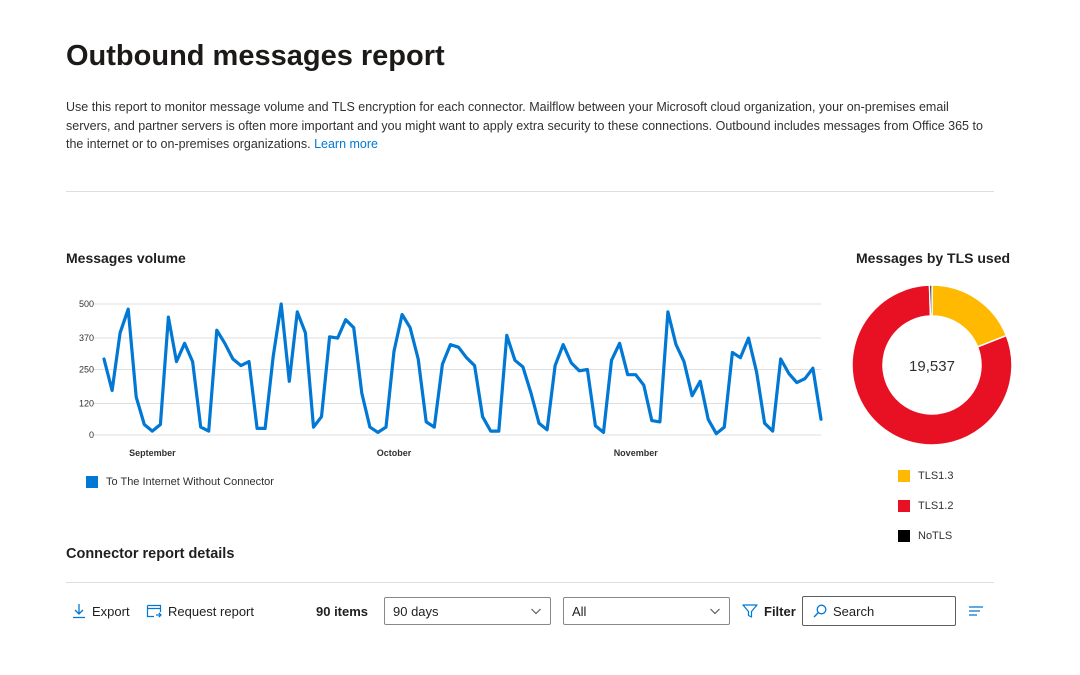 The height and width of the screenshot is (675, 1080). I want to click on search-box: Search, so click(879, 611).